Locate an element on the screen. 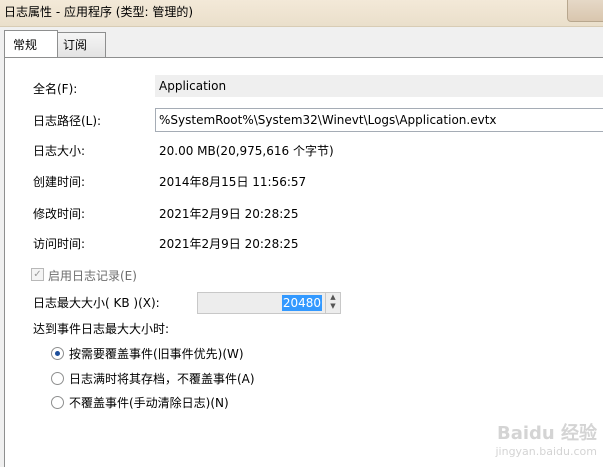 The width and height of the screenshot is (603, 467). watermark-brand: Baidu 经验 is located at coordinates (546, 433).